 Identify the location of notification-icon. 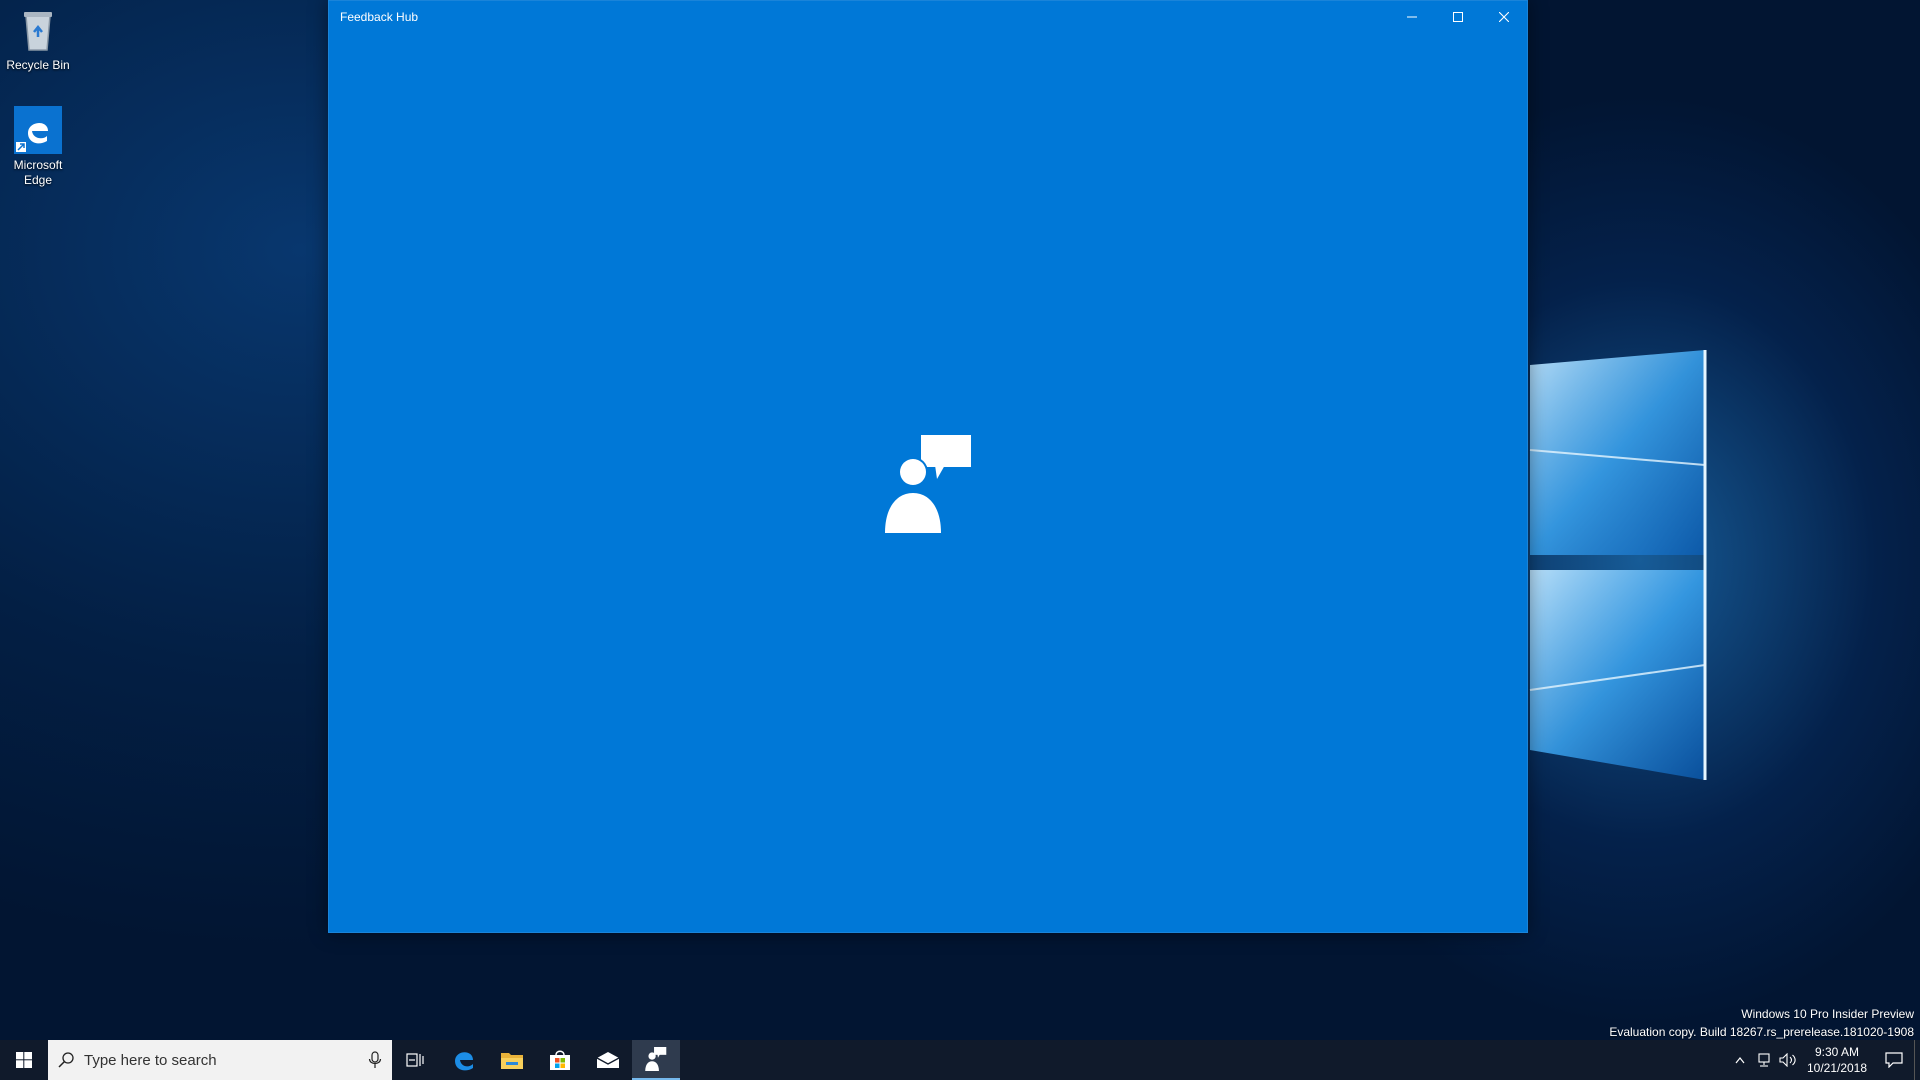
(1894, 1060).